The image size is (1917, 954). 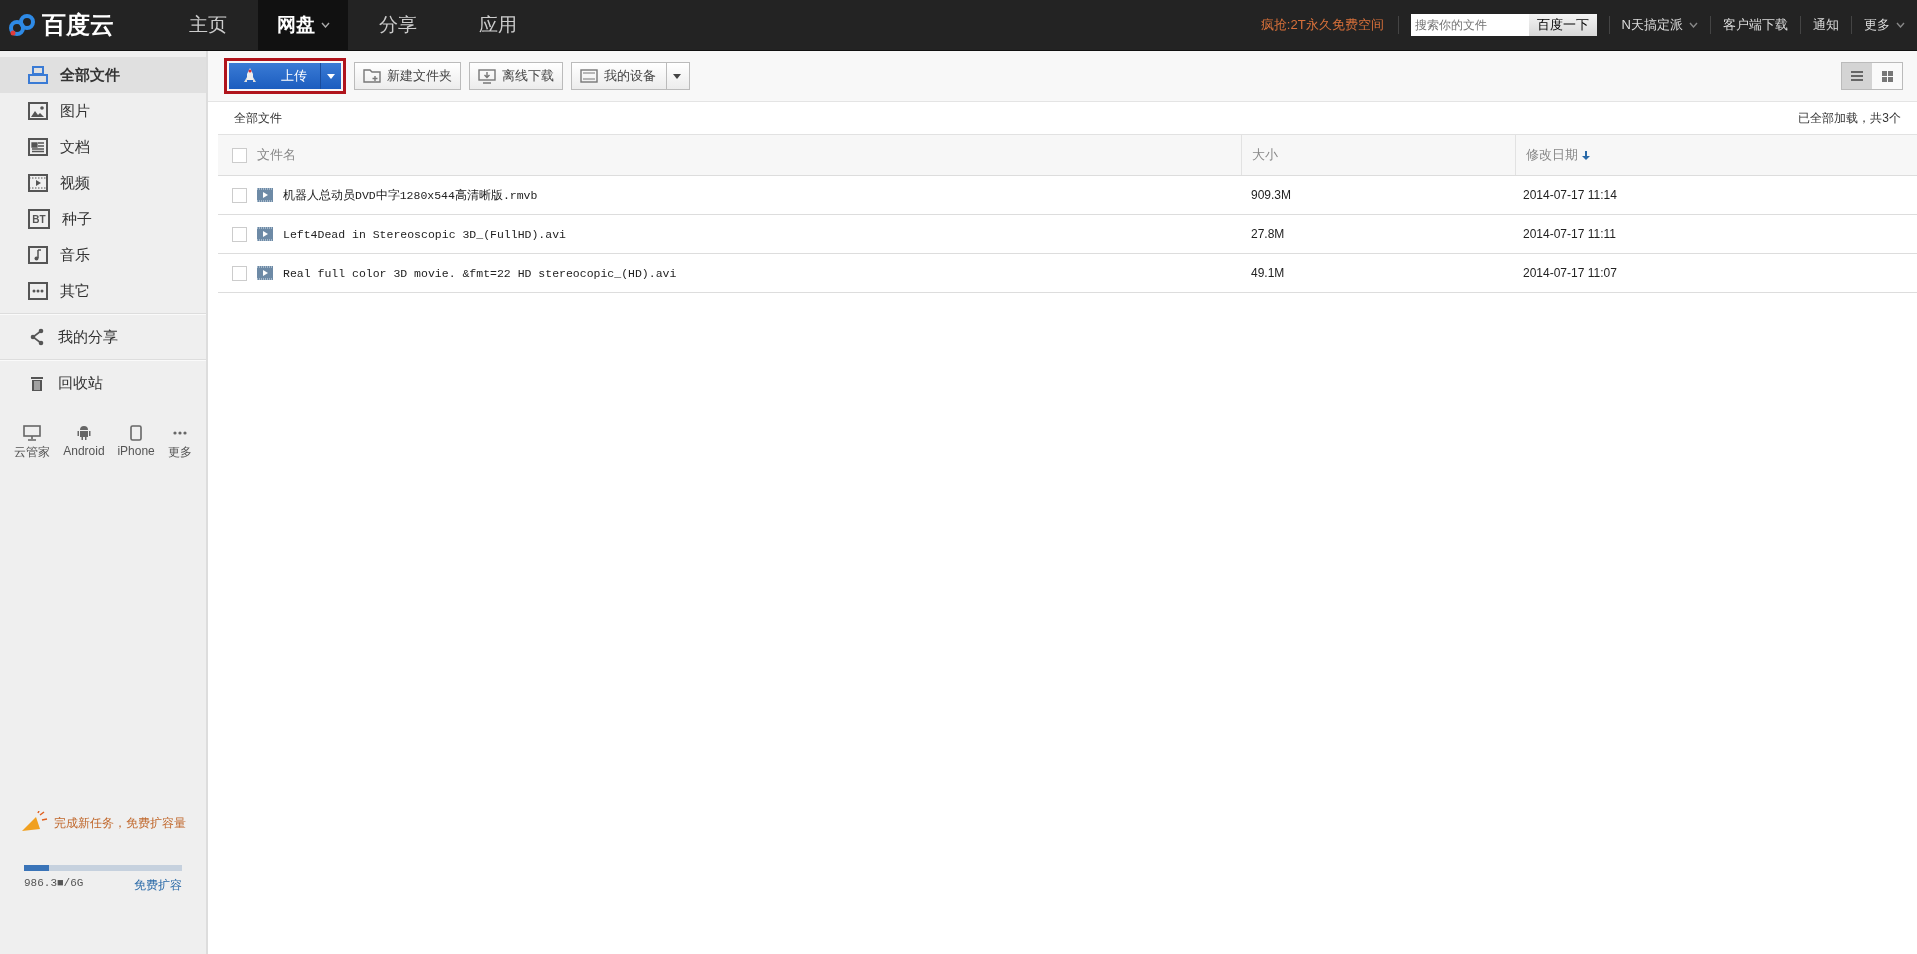 What do you see at coordinates (103, 383) in the screenshot?
I see `sidebar-item: 回收站` at bounding box center [103, 383].